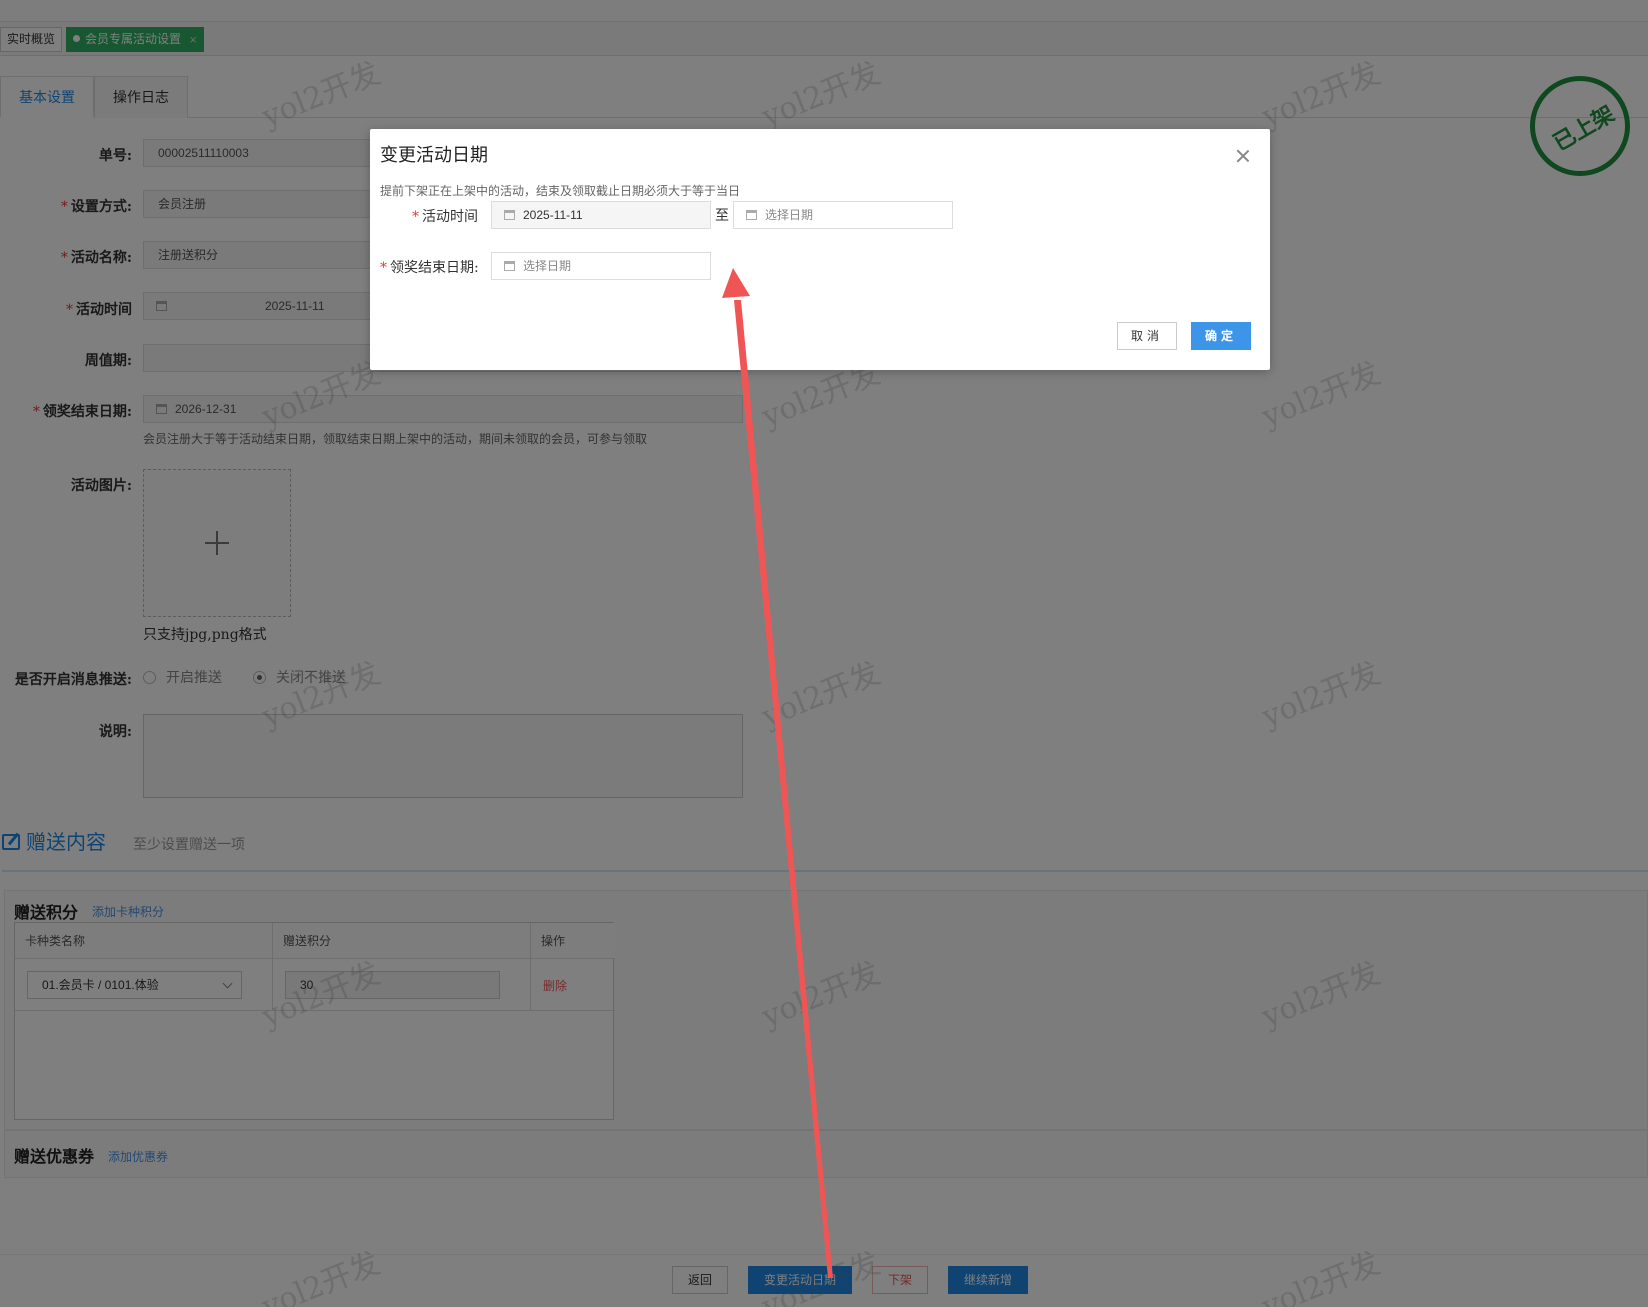 Image resolution: width=1648 pixels, height=1307 pixels. Describe the element at coordinates (560, 191) in the screenshot. I see `dialog-note: 提前下架正在上架中的活动，结束及领取截止日期必须大于等于当日` at that location.